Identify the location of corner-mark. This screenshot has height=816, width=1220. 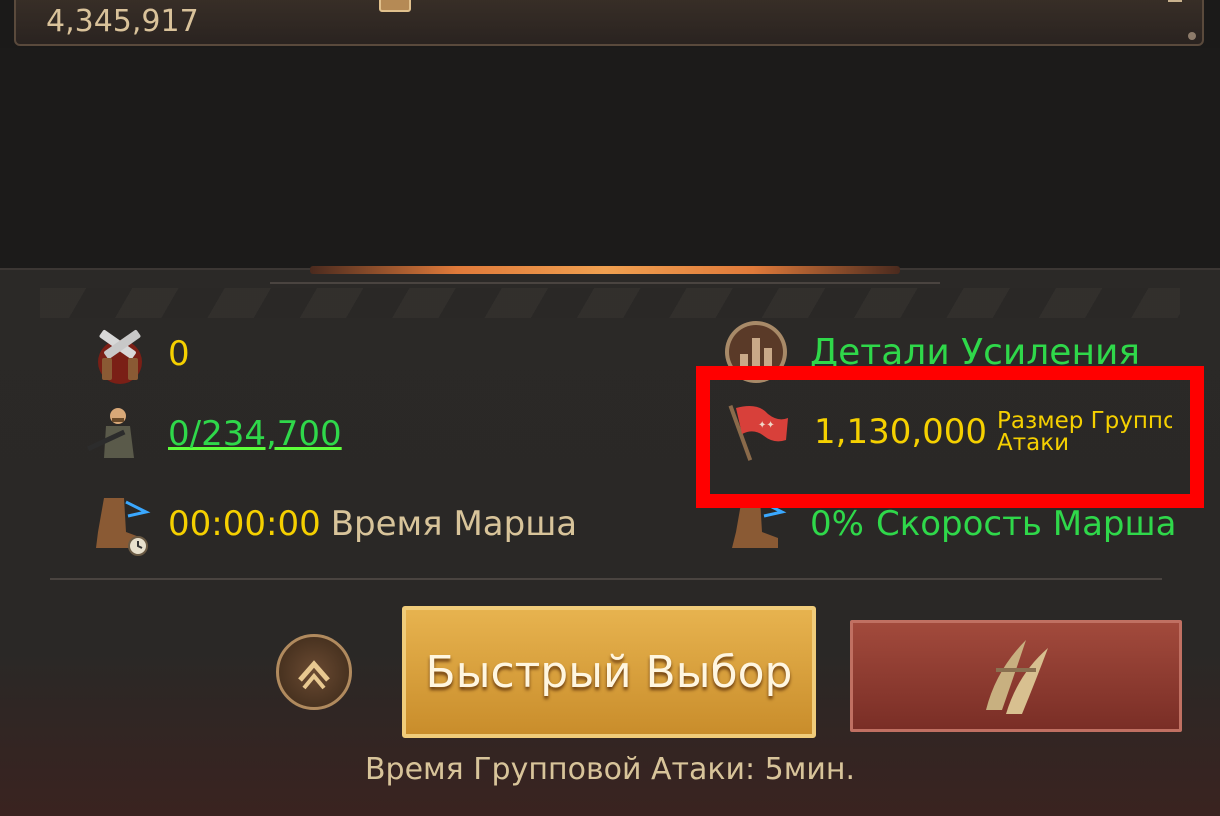
(1175, 1).